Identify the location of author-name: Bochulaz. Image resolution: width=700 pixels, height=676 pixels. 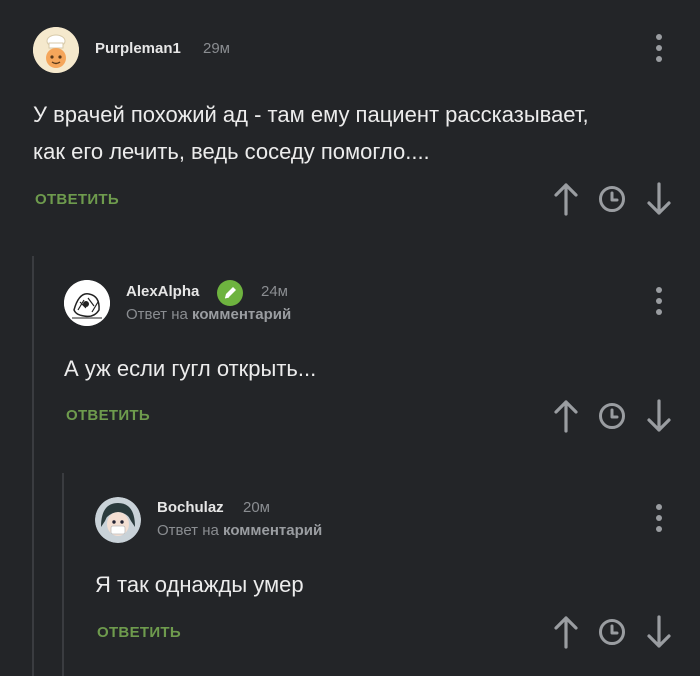
(190, 507).